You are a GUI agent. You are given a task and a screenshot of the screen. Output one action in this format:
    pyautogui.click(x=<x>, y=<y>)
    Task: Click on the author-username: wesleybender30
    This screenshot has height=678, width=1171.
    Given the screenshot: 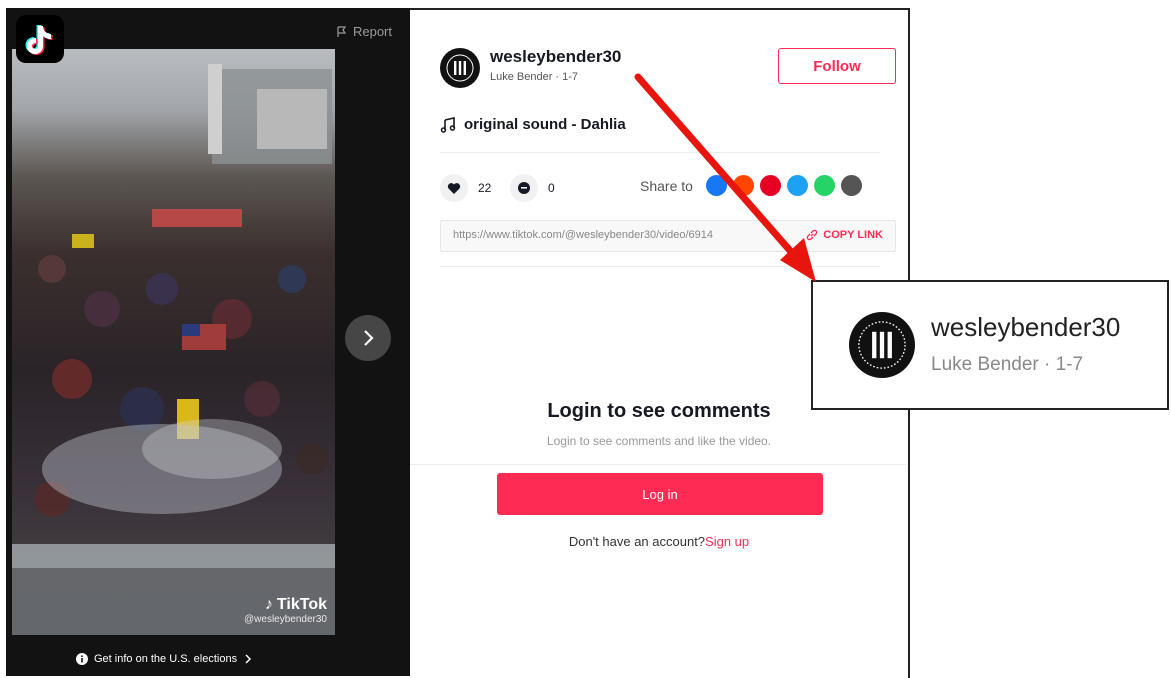 What is the action you would take?
    pyautogui.click(x=555, y=57)
    